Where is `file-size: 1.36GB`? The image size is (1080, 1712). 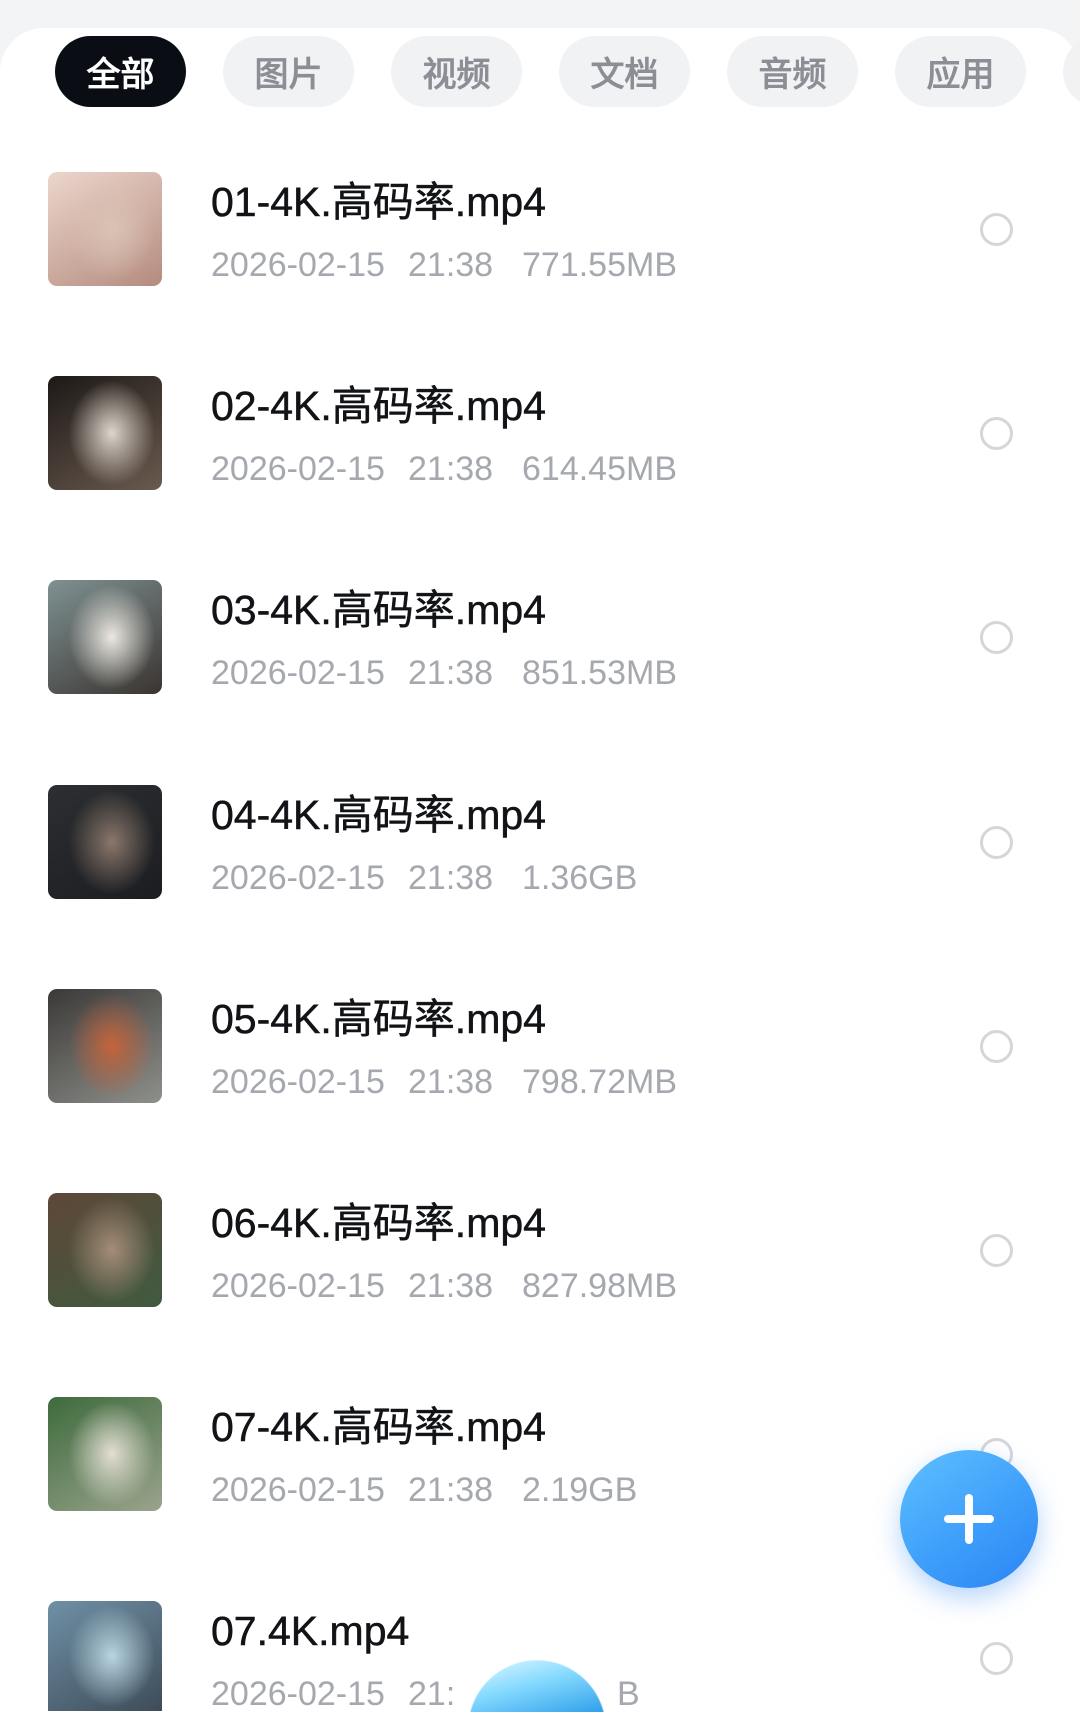
file-size: 1.36GB is located at coordinates (580, 878).